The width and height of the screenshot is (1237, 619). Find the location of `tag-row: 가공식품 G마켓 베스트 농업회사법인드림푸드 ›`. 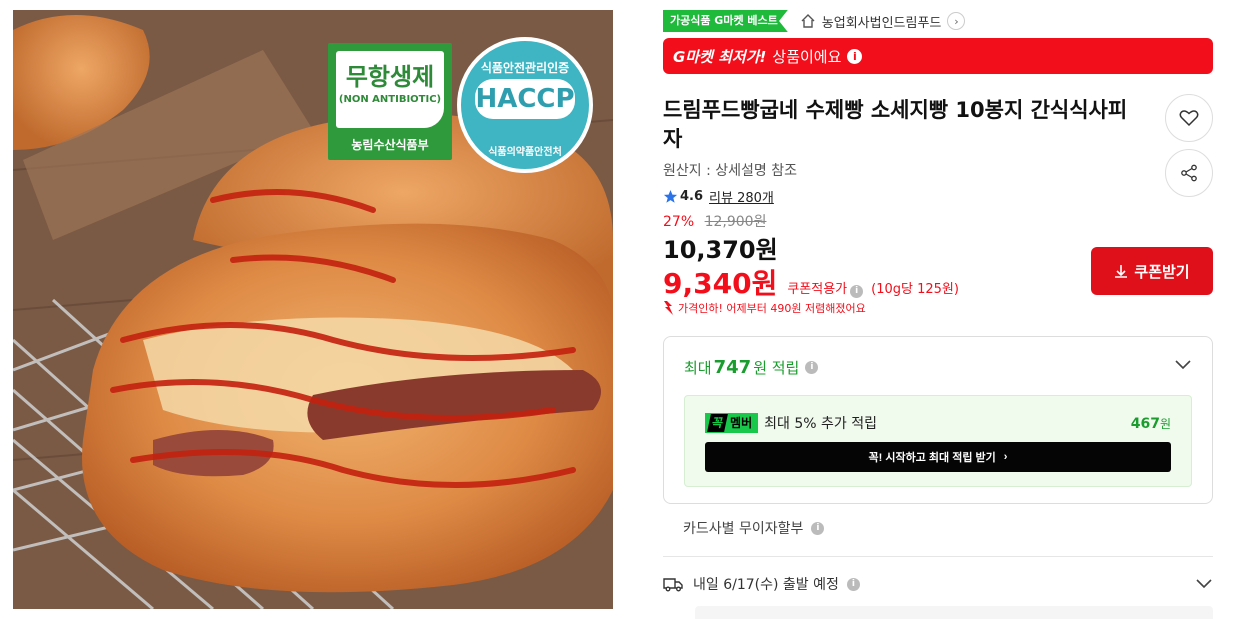

tag-row: 가공식품 G마켓 베스트 농업회사법인드림푸드 › is located at coordinates (814, 21).